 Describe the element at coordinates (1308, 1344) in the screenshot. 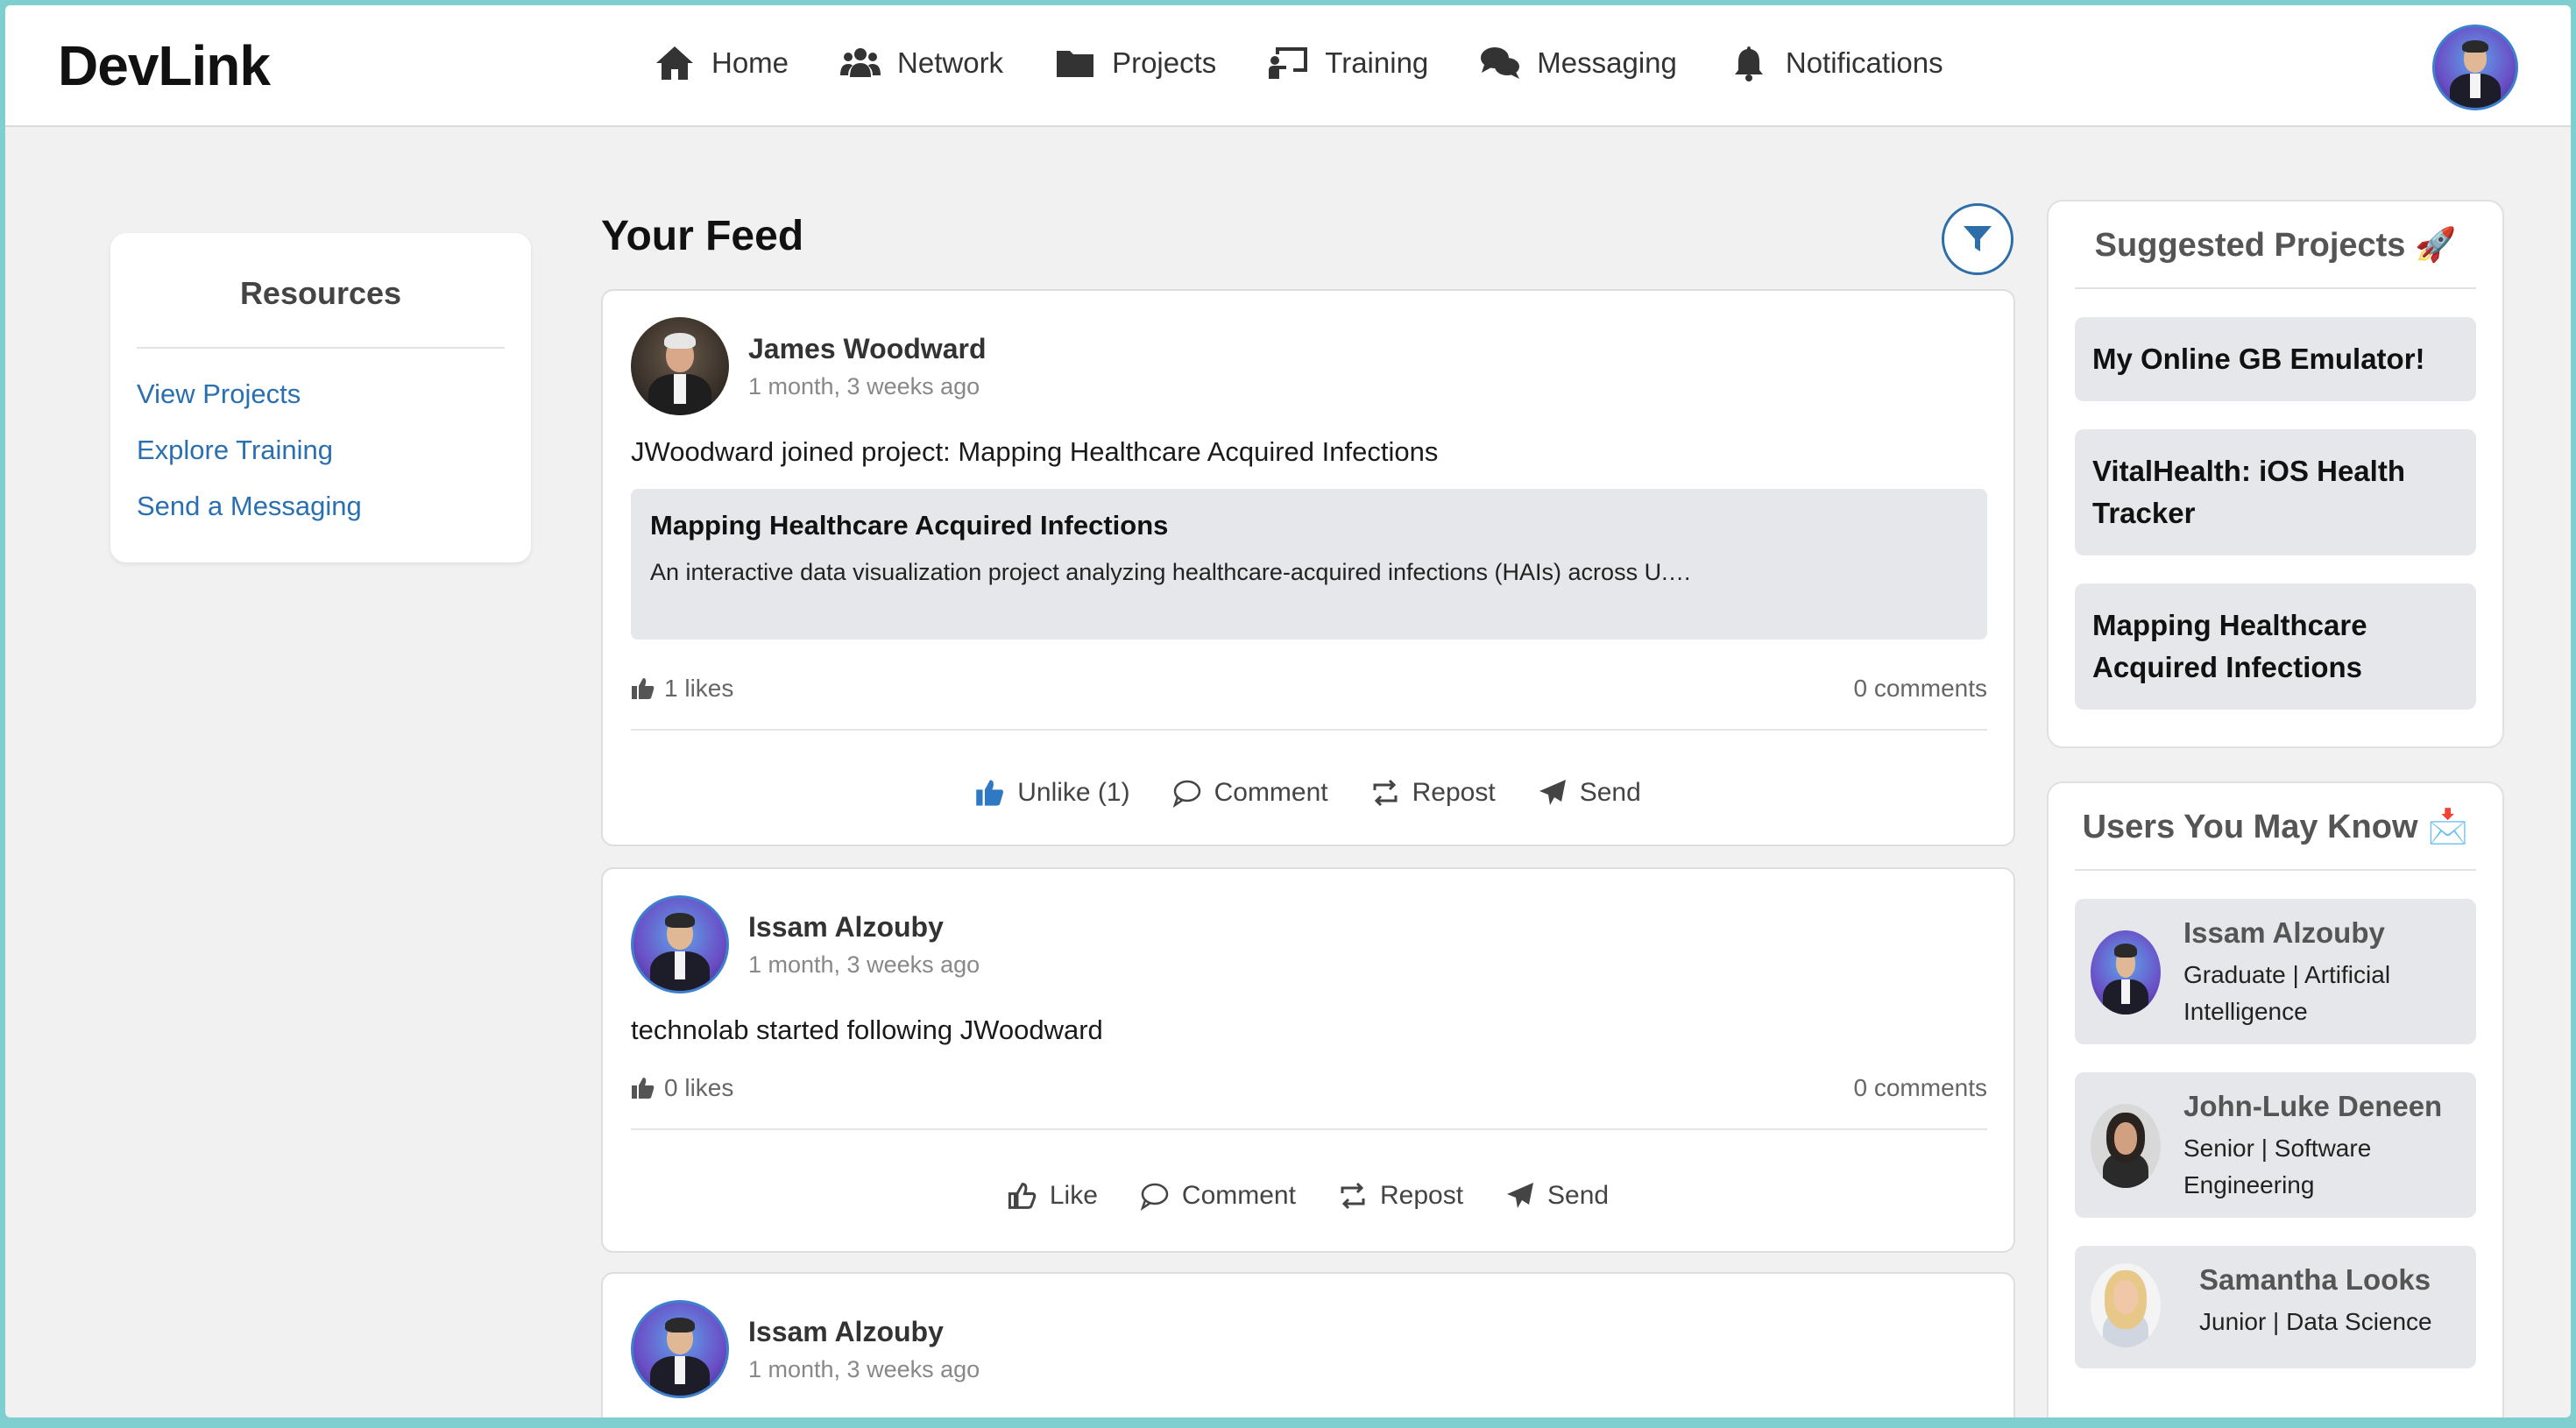

I see `feed-post: Issam Alzouby 1 month, 3 weeks ago` at that location.